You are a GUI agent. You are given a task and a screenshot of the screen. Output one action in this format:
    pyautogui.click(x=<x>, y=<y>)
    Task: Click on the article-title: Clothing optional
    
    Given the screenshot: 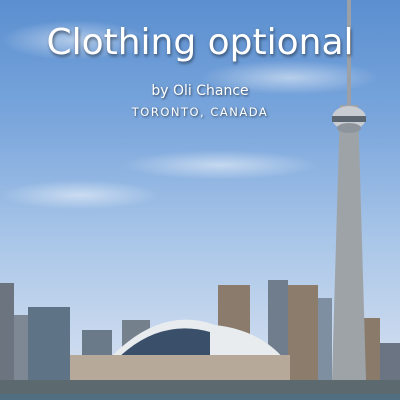 What is the action you would take?
    pyautogui.click(x=200, y=42)
    